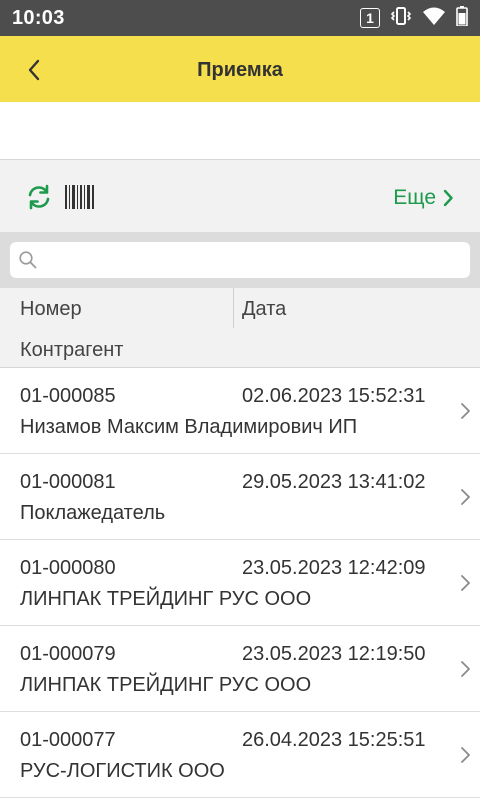 The width and height of the screenshot is (480, 800). What do you see at coordinates (414, 197) in the screenshot?
I see `more-label: Еще` at bounding box center [414, 197].